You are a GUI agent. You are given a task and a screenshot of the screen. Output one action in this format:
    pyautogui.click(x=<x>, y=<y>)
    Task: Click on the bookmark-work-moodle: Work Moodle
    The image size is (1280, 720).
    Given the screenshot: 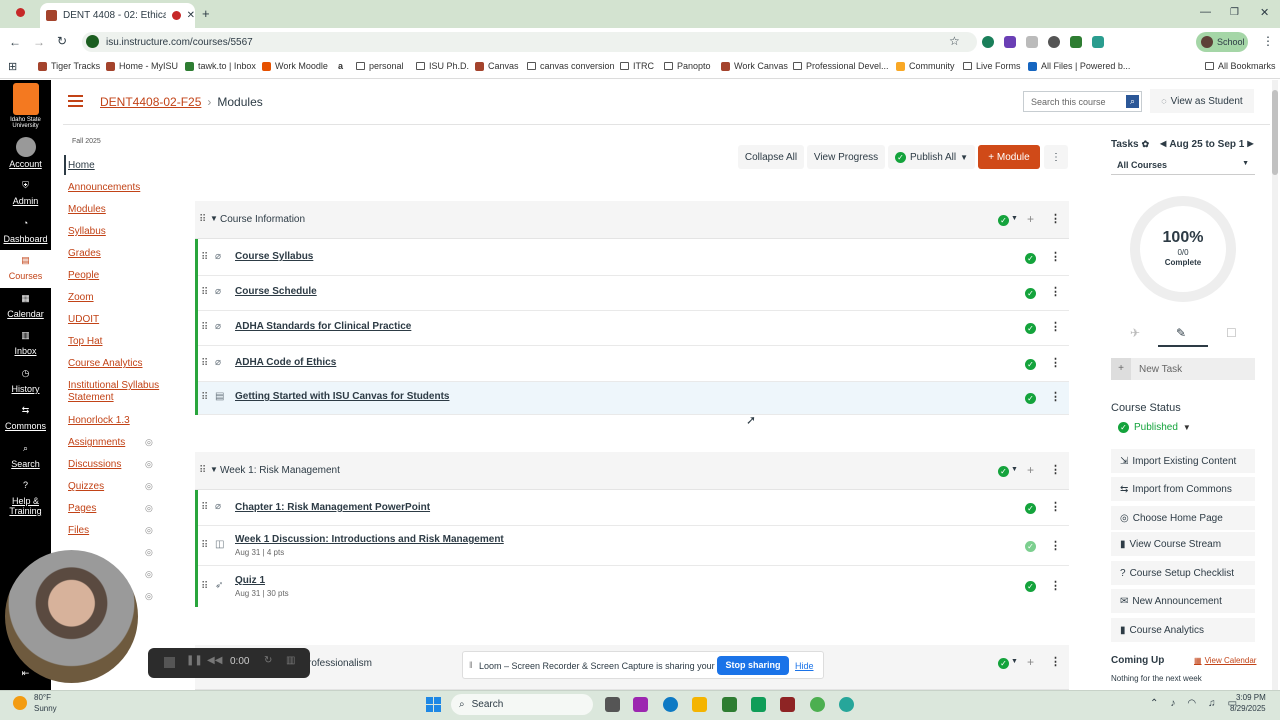 What is the action you would take?
    pyautogui.click(x=295, y=66)
    